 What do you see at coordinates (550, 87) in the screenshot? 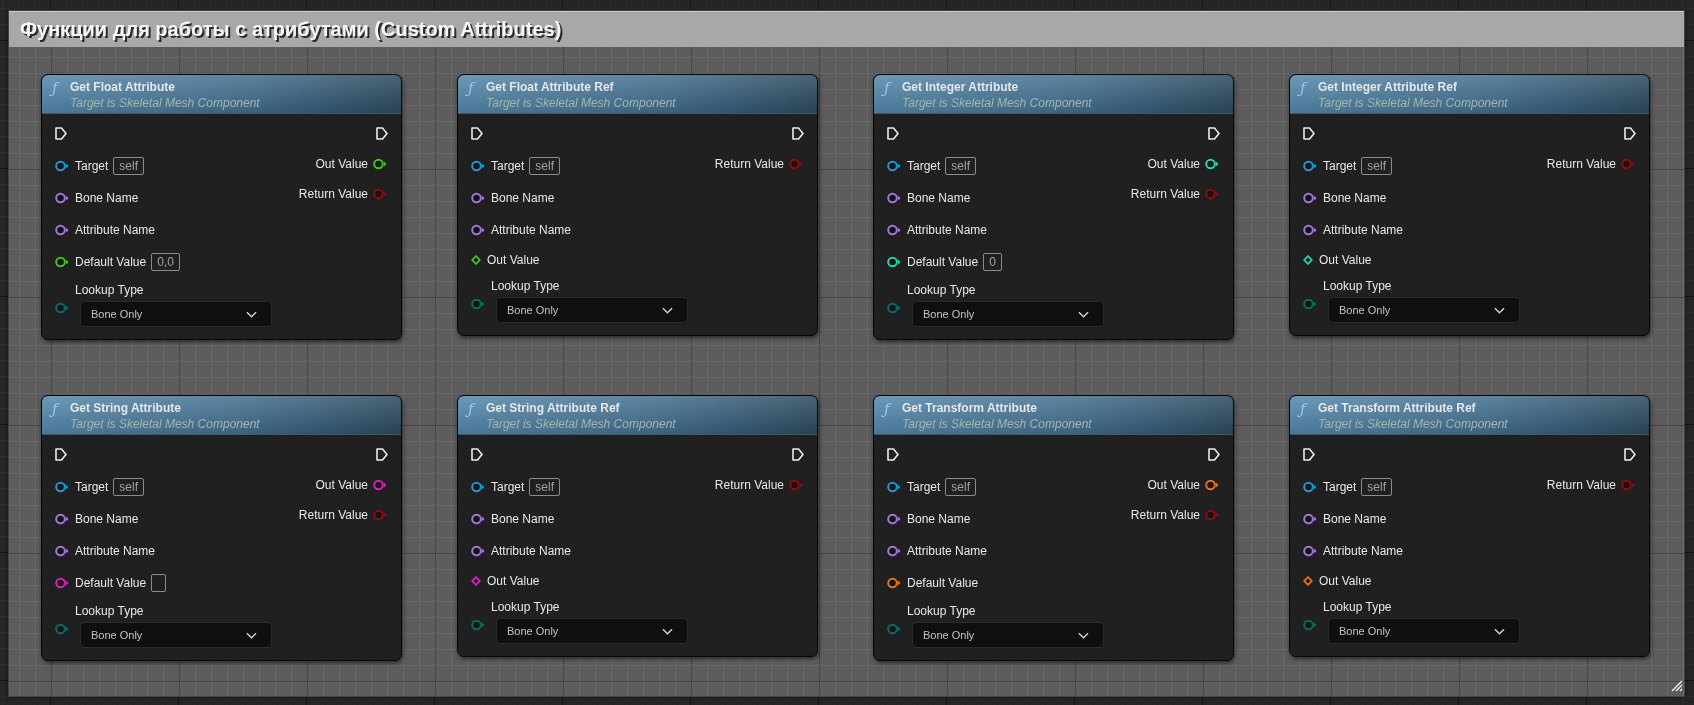
I see `node-title: Get Float Attribute Ref` at bounding box center [550, 87].